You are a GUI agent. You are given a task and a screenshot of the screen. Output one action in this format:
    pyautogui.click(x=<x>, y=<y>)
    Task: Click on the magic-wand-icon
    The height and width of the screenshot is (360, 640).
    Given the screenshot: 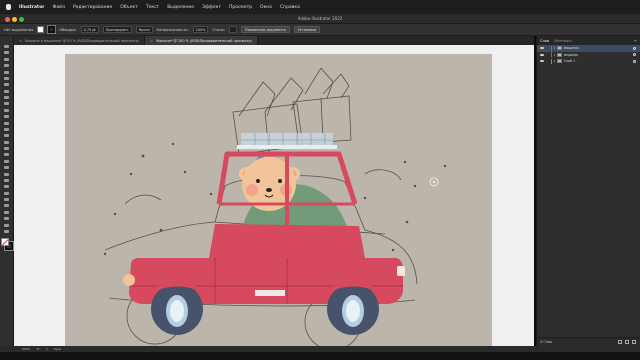 What is the action you would take?
    pyautogui.click(x=6, y=59)
    